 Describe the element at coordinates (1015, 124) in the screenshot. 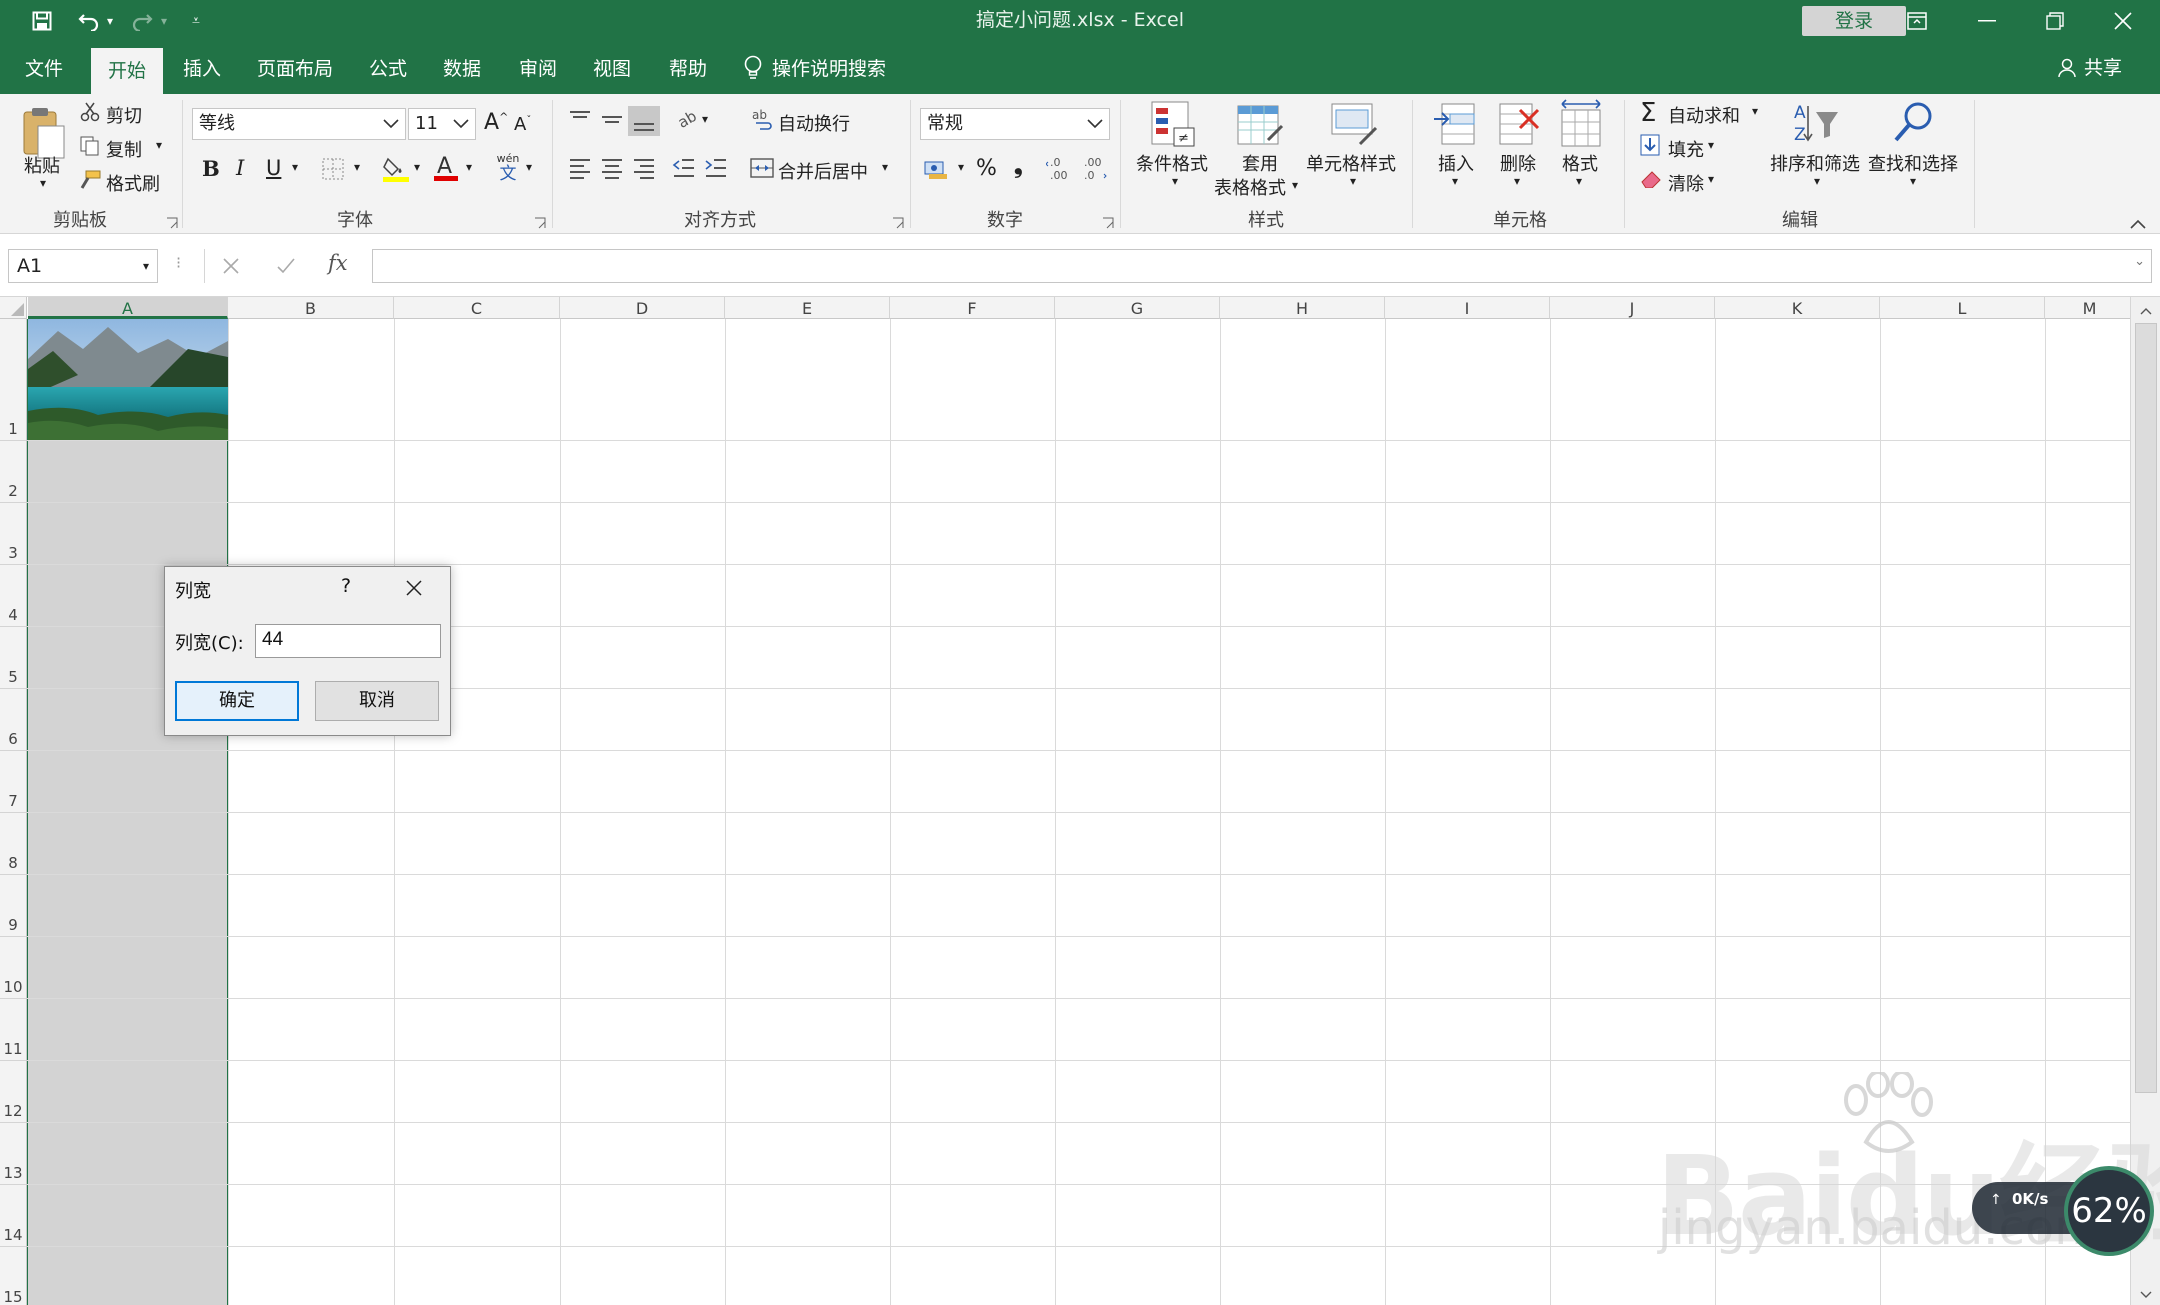

I see `number-format-select: 常规` at that location.